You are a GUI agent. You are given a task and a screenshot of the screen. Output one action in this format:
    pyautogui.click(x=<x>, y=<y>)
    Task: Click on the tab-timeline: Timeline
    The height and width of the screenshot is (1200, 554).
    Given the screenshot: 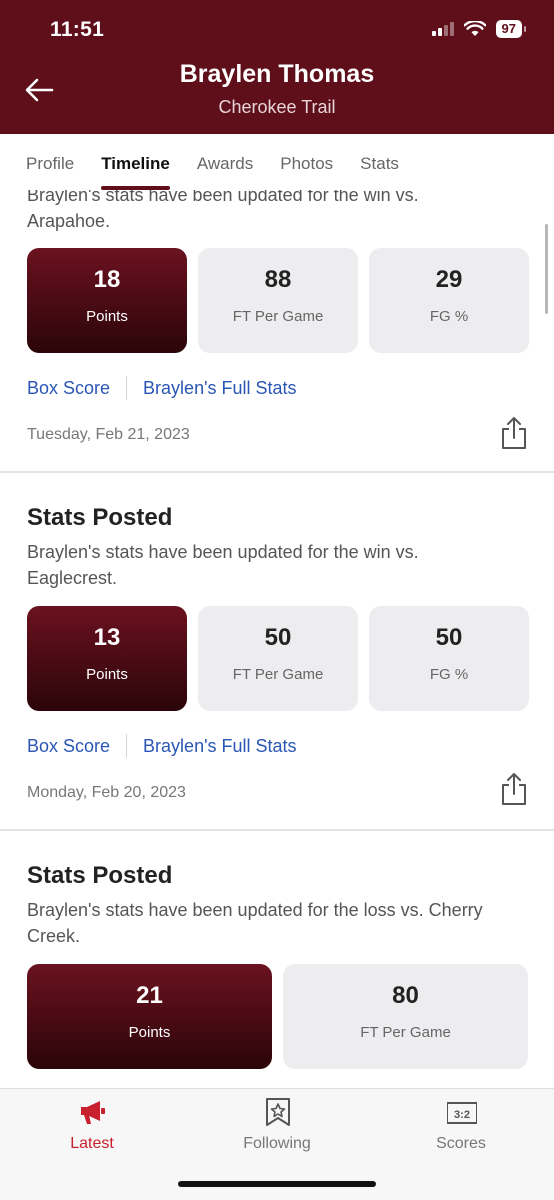 What is the action you would take?
    pyautogui.click(x=135, y=162)
    